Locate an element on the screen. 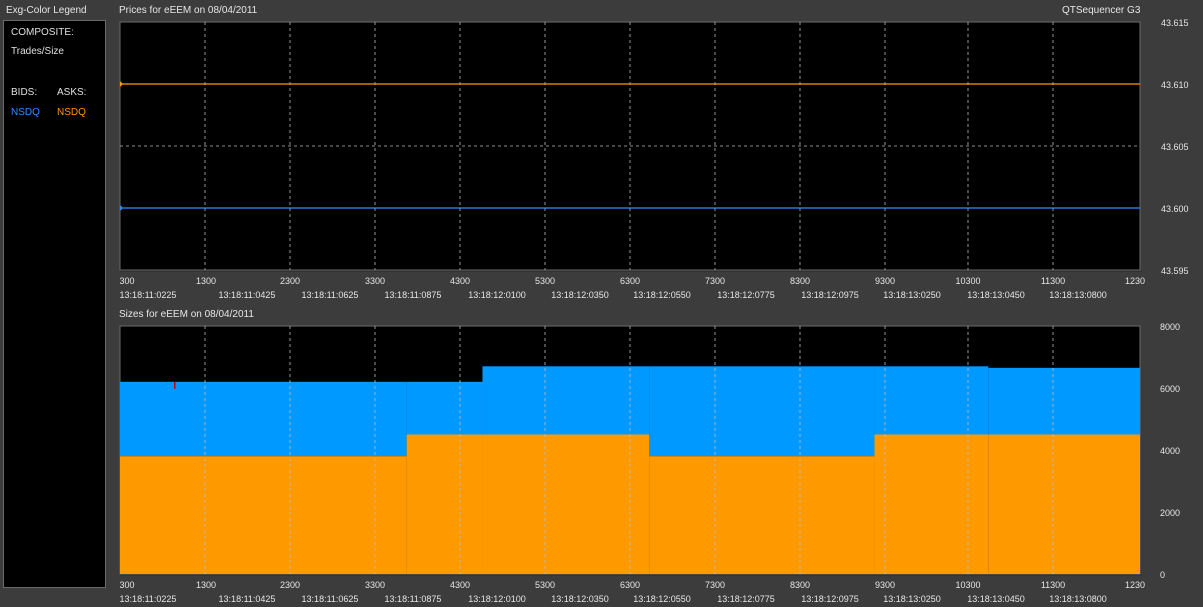  size-x-tick-label: 3300 is located at coordinates (375, 585).